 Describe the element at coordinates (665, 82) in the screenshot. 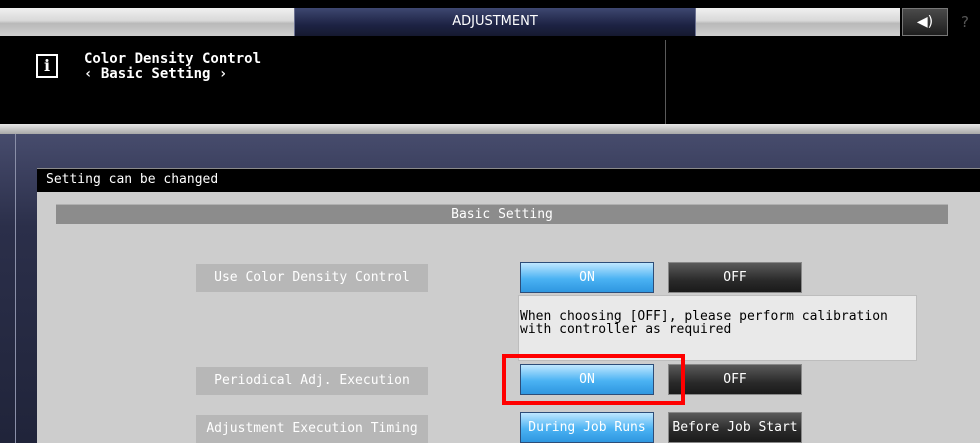

I see `header-divider` at that location.